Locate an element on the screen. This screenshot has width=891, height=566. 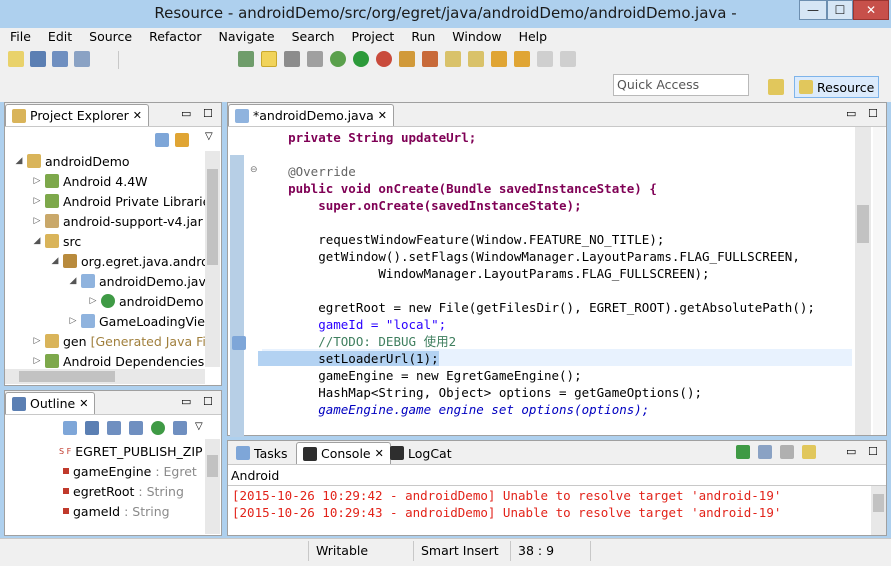
fold-icon: ⊖ is located at coordinates (254, 170).